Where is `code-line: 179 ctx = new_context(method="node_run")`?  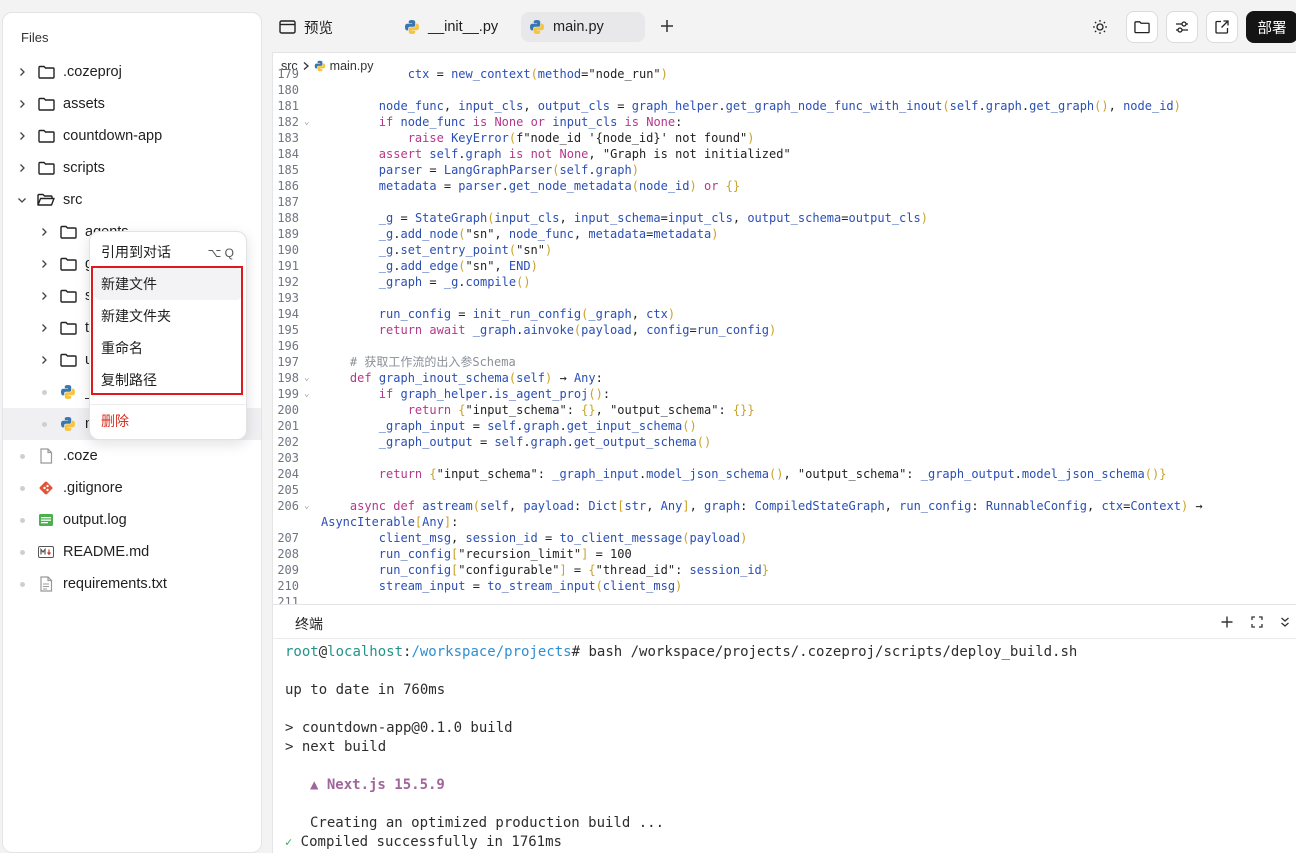
code-line: 179 ctx = new_context(method="node_run") is located at coordinates (784, 74).